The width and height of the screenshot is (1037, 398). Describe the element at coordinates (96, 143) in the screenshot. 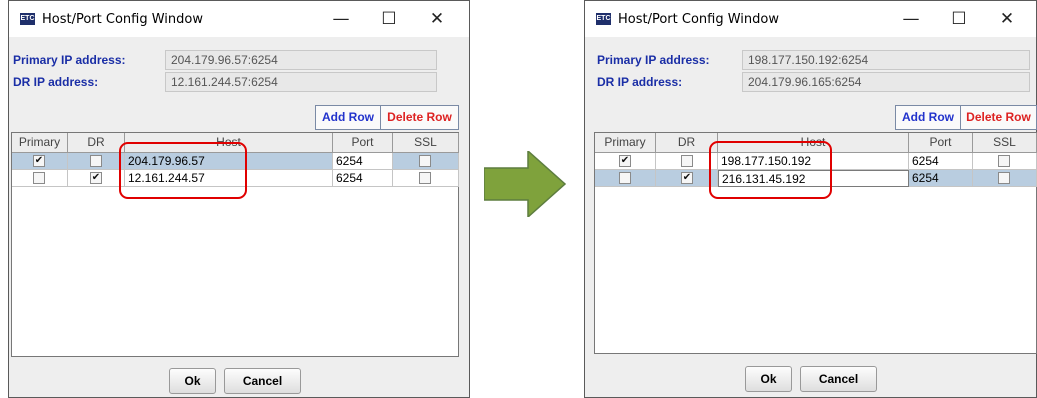

I see `column-header-dr: DR` at that location.